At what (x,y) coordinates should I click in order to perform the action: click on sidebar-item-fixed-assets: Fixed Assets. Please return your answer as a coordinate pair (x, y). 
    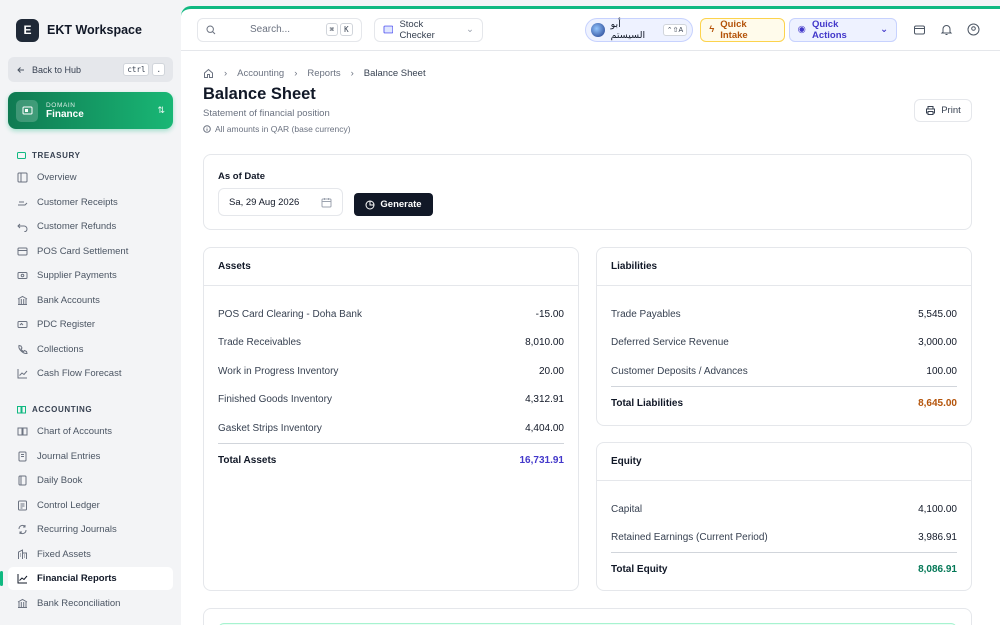
    Looking at the image, I should click on (90, 554).